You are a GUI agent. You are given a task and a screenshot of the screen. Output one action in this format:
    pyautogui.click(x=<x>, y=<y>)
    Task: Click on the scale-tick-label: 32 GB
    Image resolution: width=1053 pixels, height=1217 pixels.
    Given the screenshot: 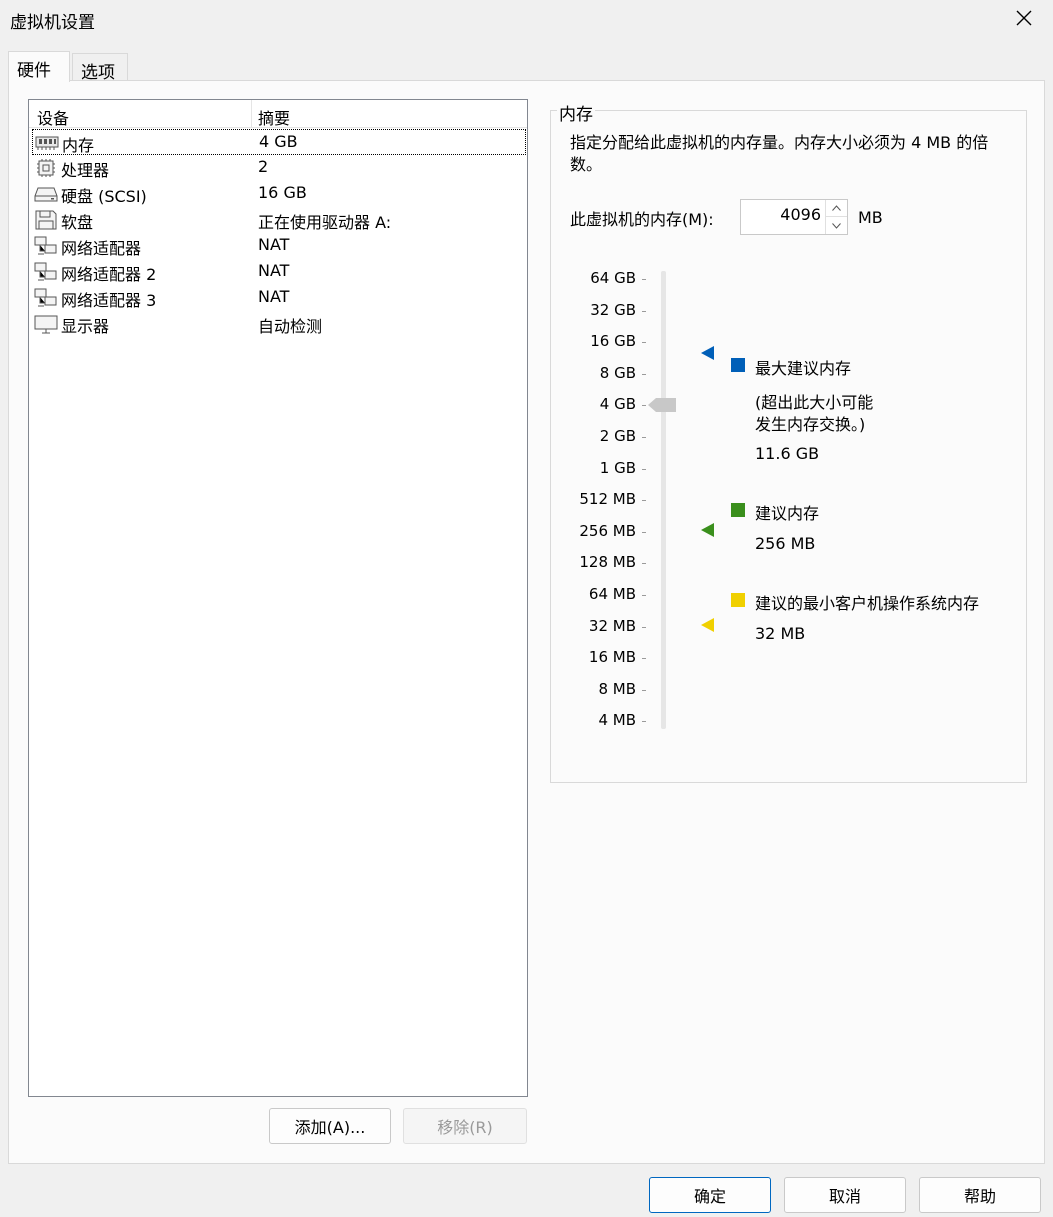 What is the action you would take?
    pyautogui.click(x=613, y=309)
    